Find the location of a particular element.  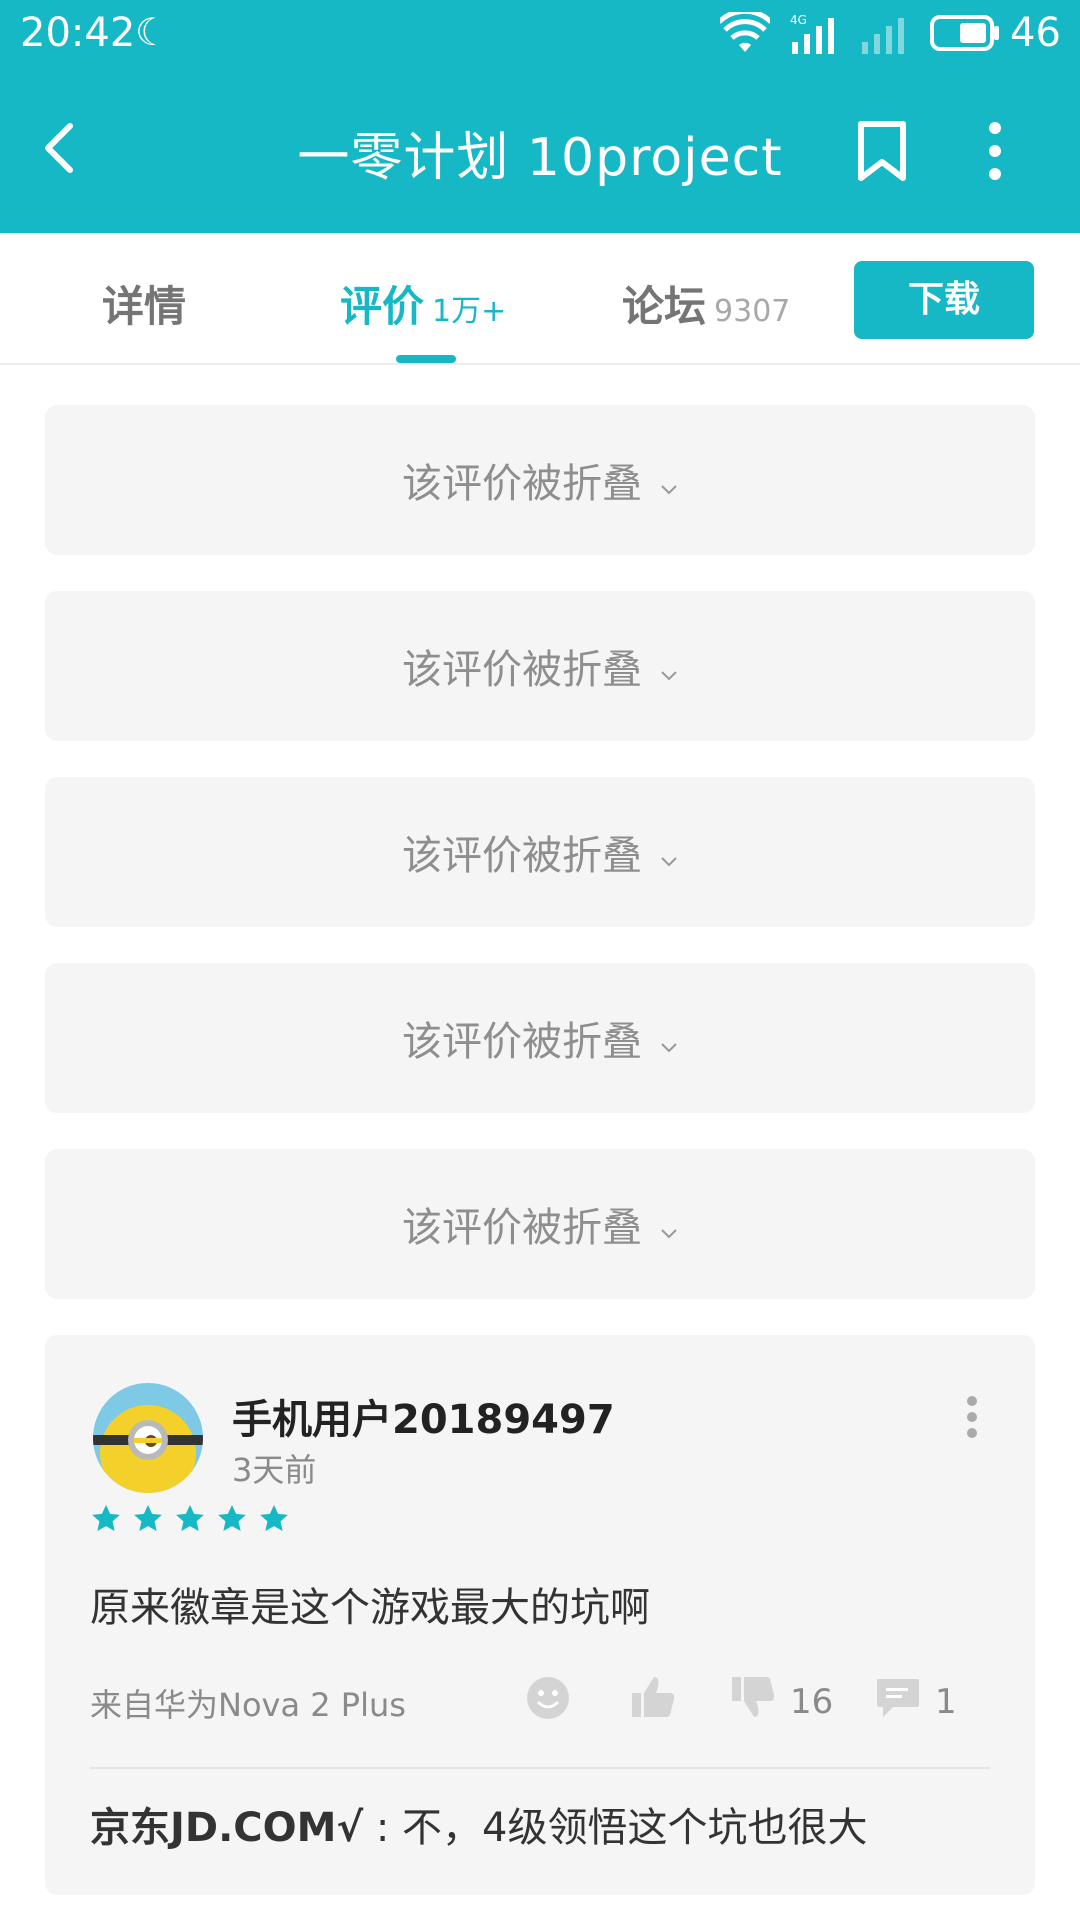

tab-count: 9307 is located at coordinates (752, 311).